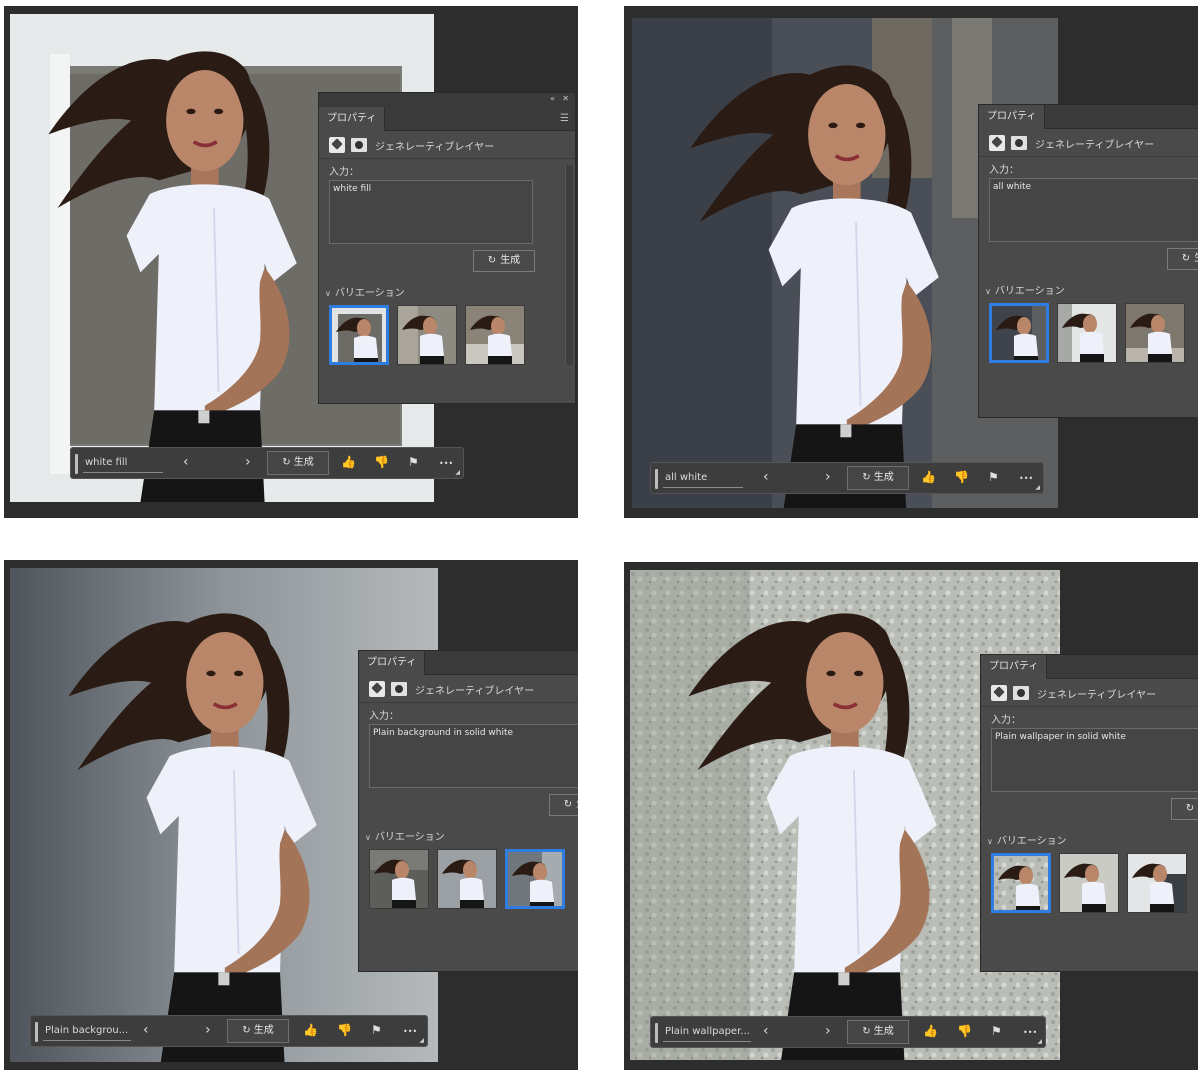  Describe the element at coordinates (565, 98) in the screenshot. I see `close-icon: ✕` at that location.